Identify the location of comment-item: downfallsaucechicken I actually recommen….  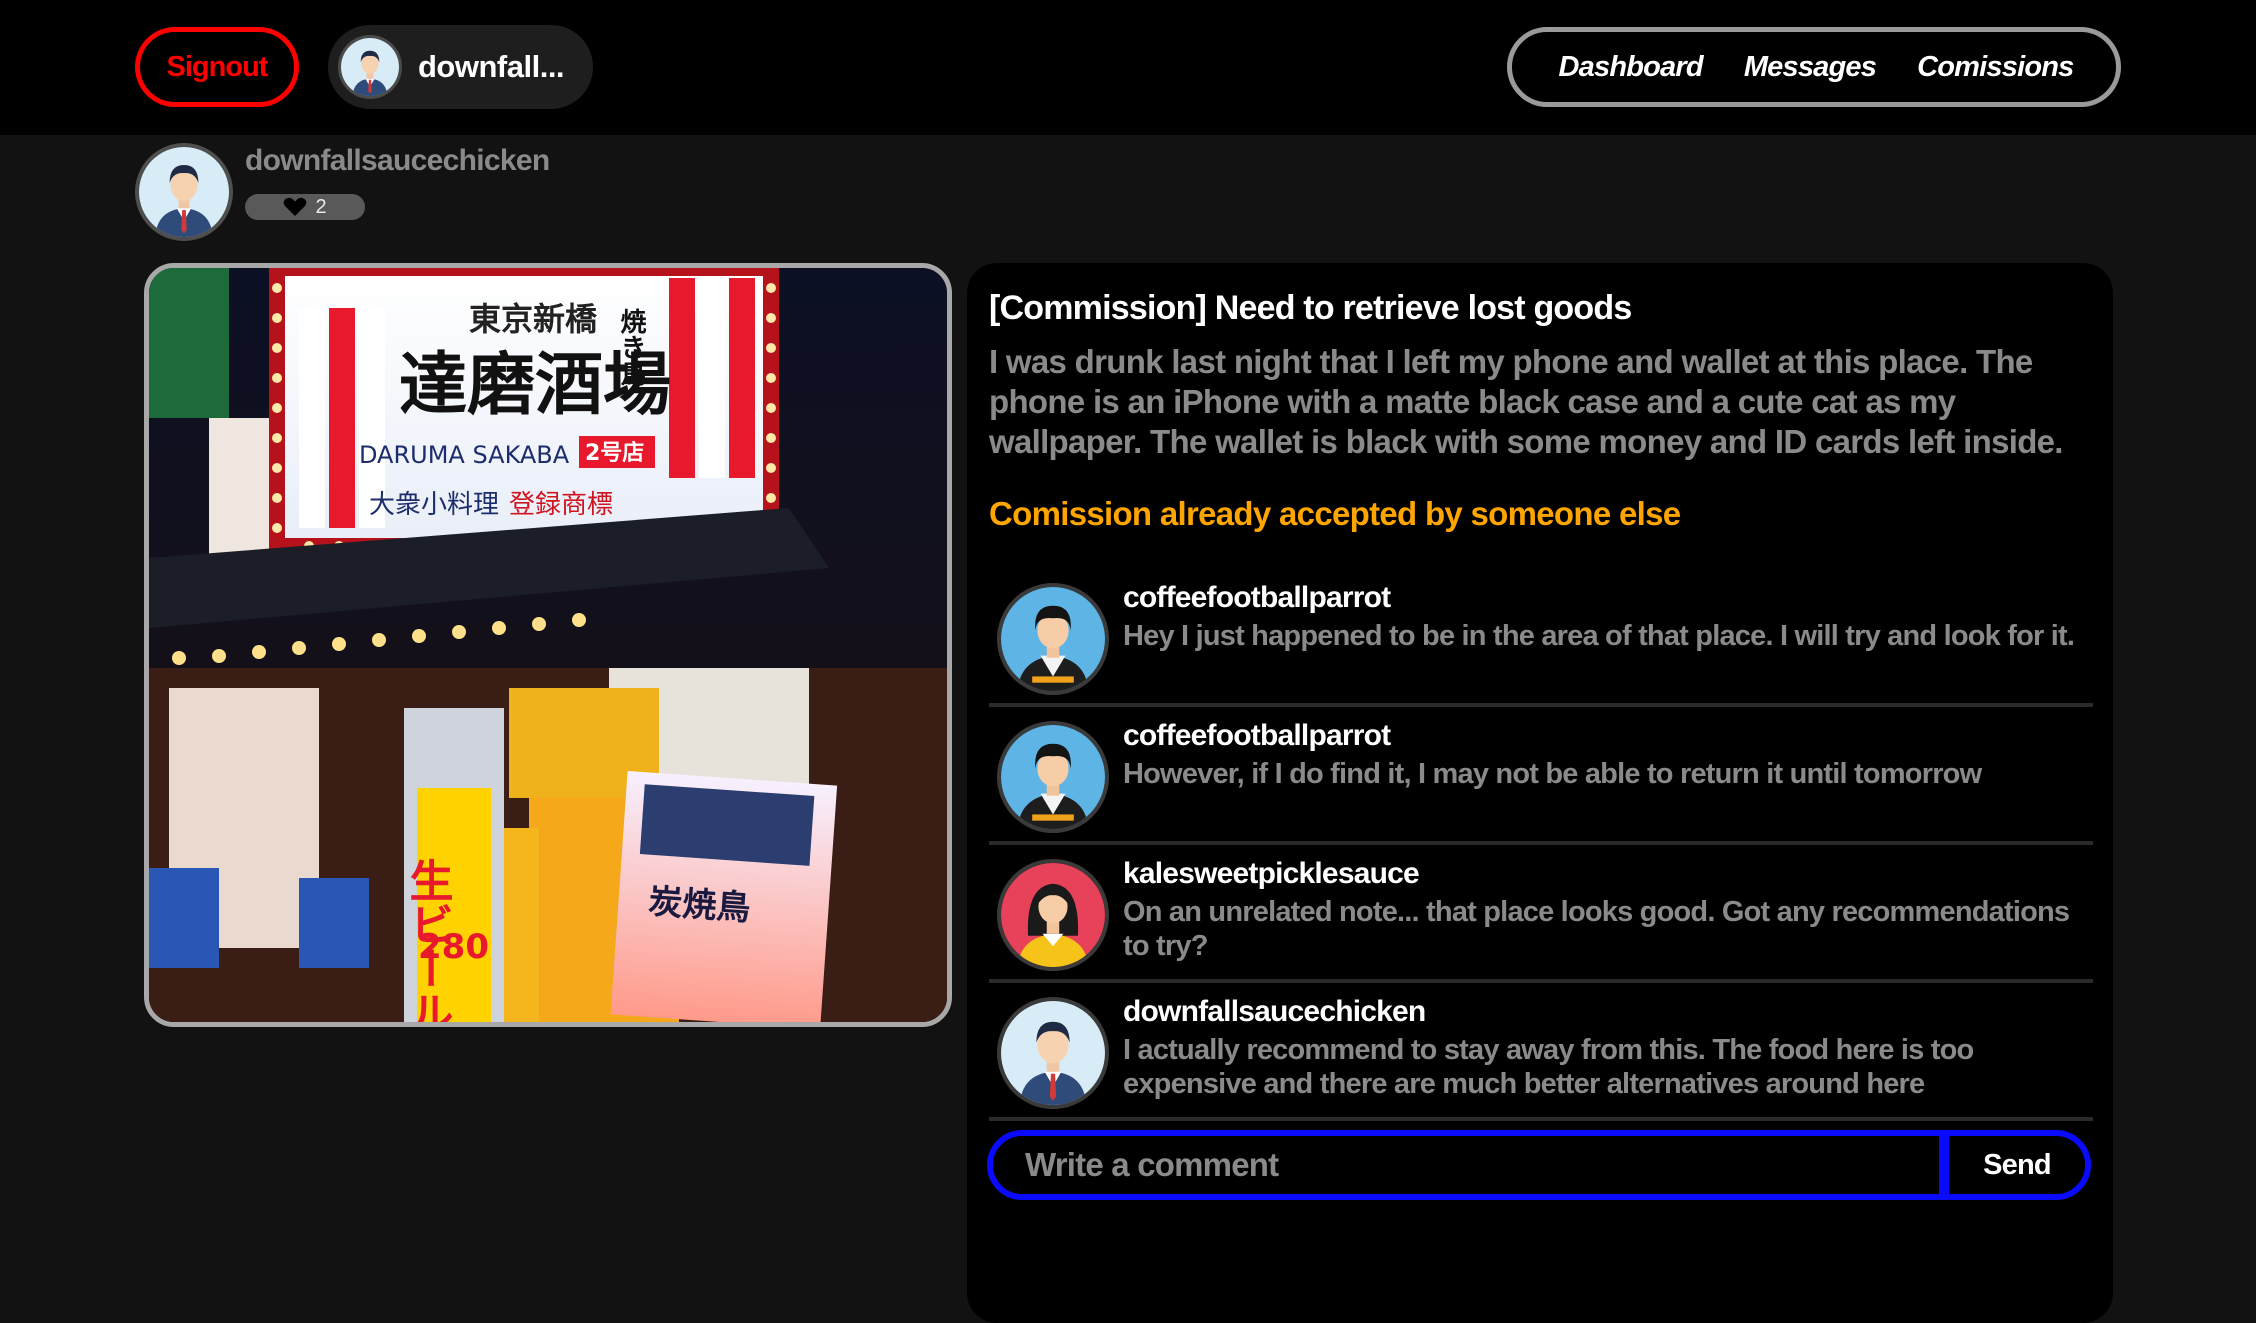
(1541, 1052).